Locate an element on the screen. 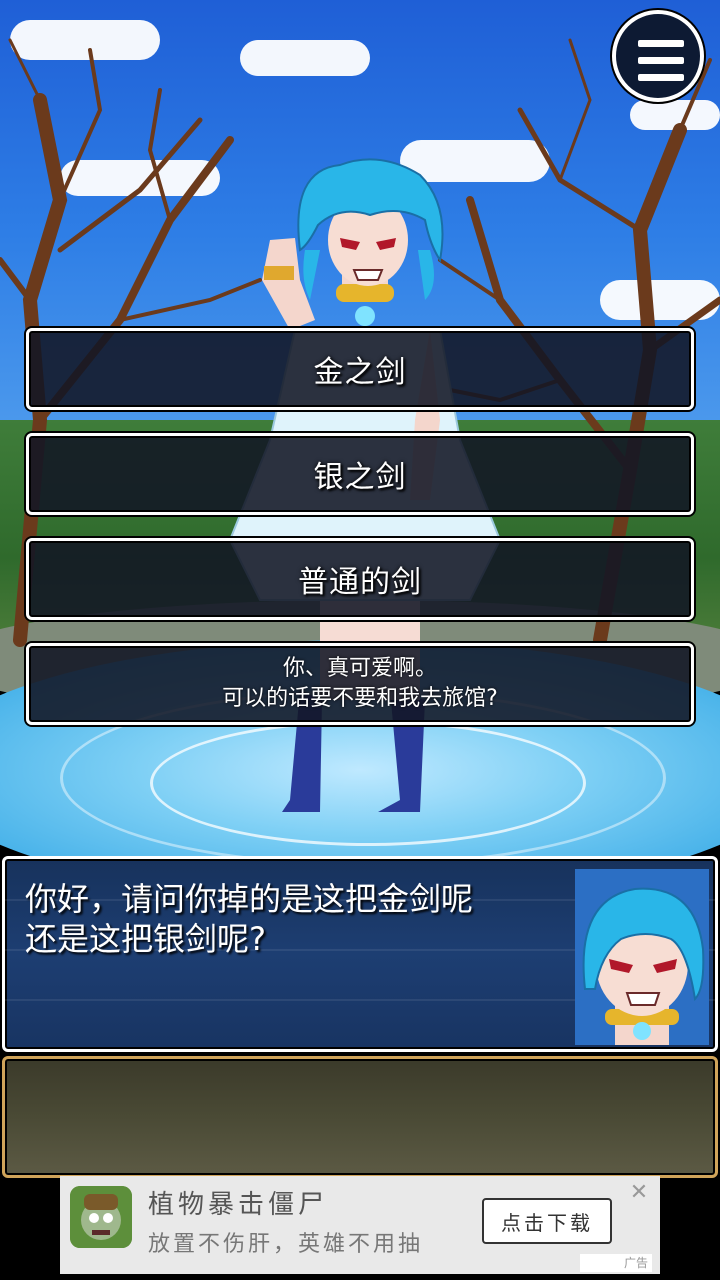  choice-gold-sword: 金之剑 is located at coordinates (360, 369).